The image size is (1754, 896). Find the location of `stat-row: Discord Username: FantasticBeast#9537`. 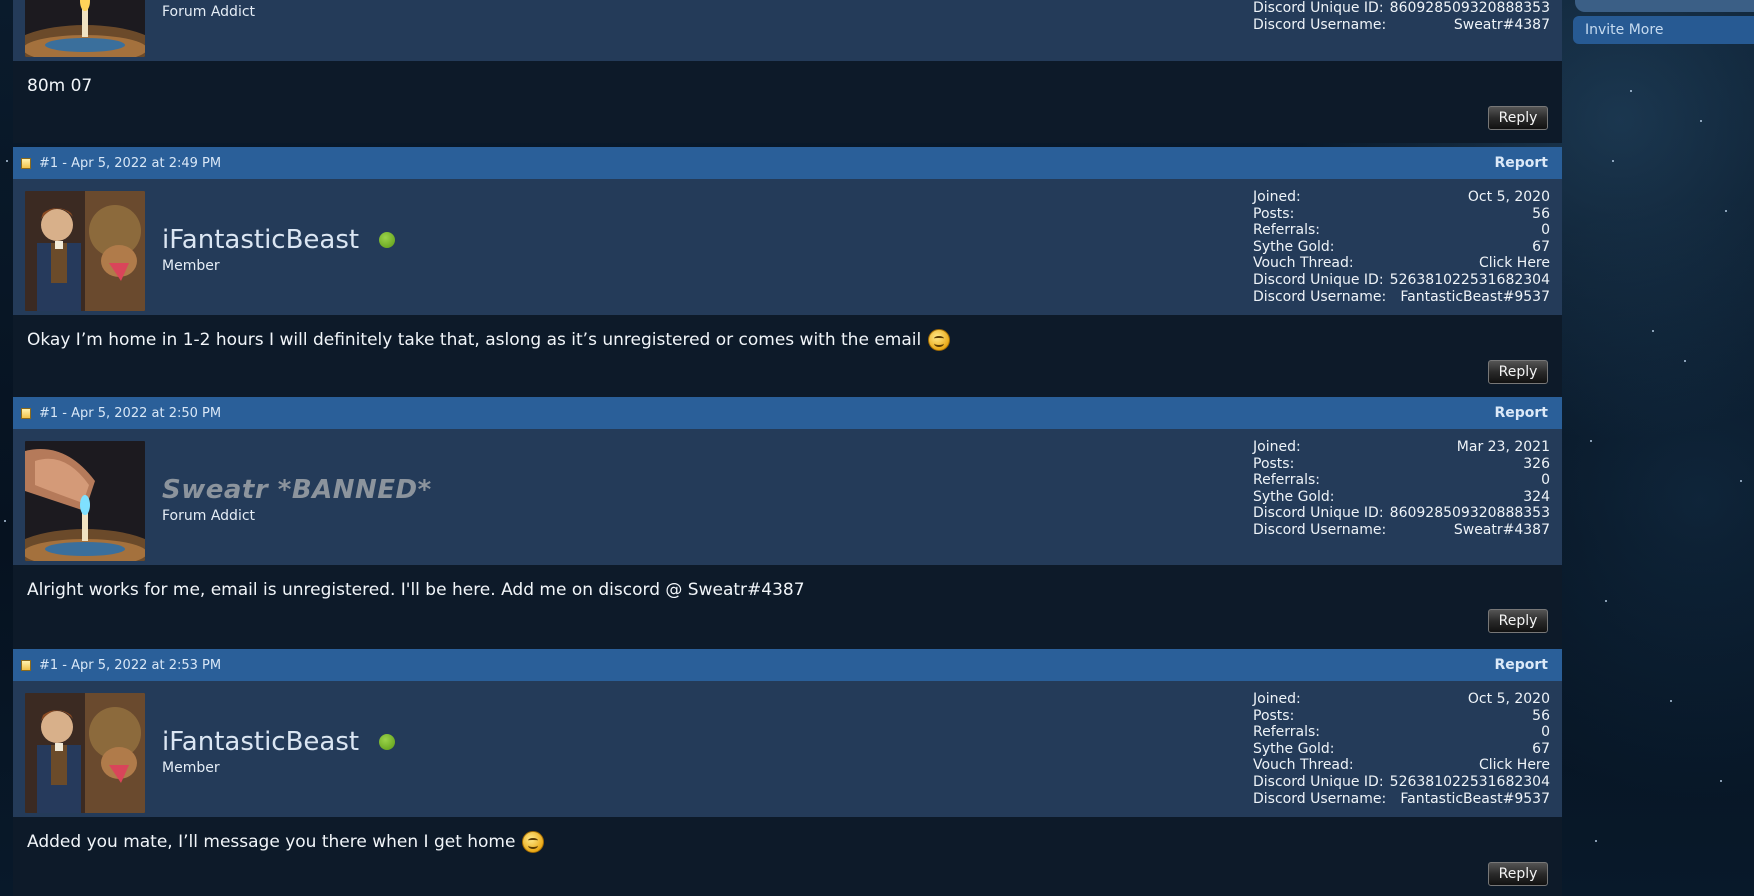

stat-row: Discord Username: FantasticBeast#9537 is located at coordinates (1401, 297).